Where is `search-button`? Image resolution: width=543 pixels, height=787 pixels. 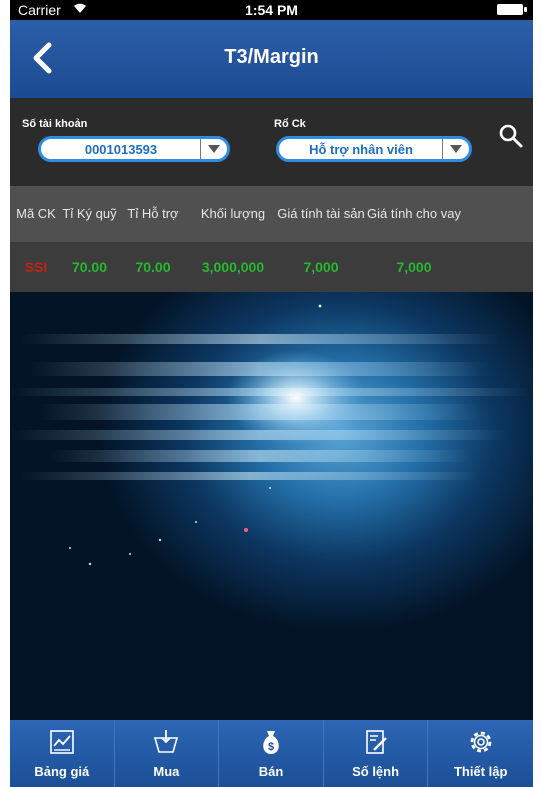 search-button is located at coordinates (511, 136).